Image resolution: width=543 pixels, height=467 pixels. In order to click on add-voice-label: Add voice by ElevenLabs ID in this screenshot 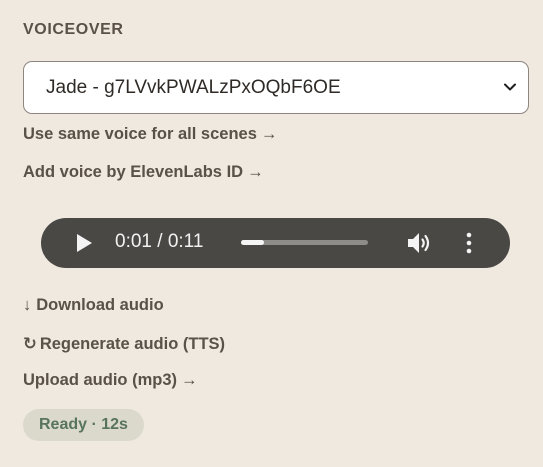, I will do `click(133, 172)`.